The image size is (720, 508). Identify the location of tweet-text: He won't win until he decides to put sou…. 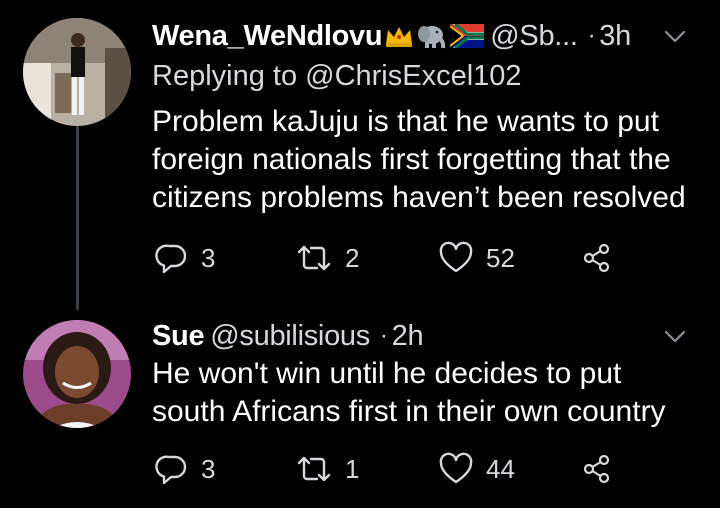
(409, 392).